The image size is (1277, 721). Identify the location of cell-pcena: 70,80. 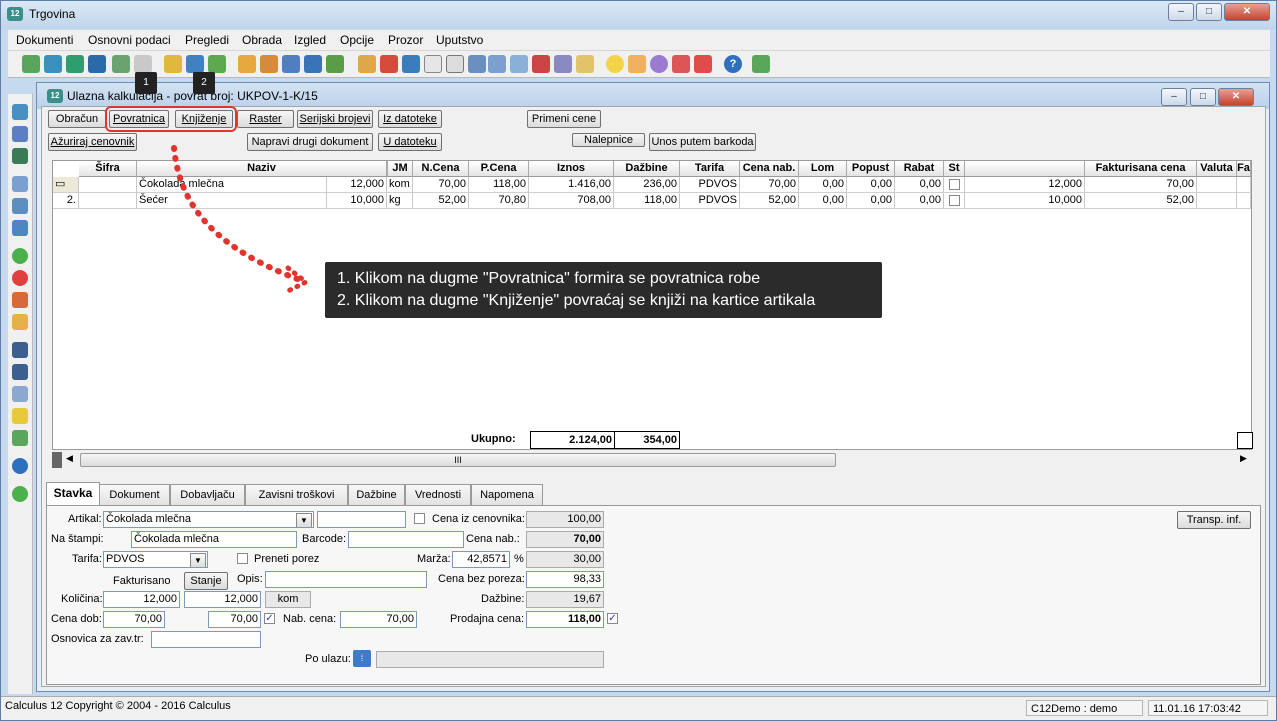
(499, 201).